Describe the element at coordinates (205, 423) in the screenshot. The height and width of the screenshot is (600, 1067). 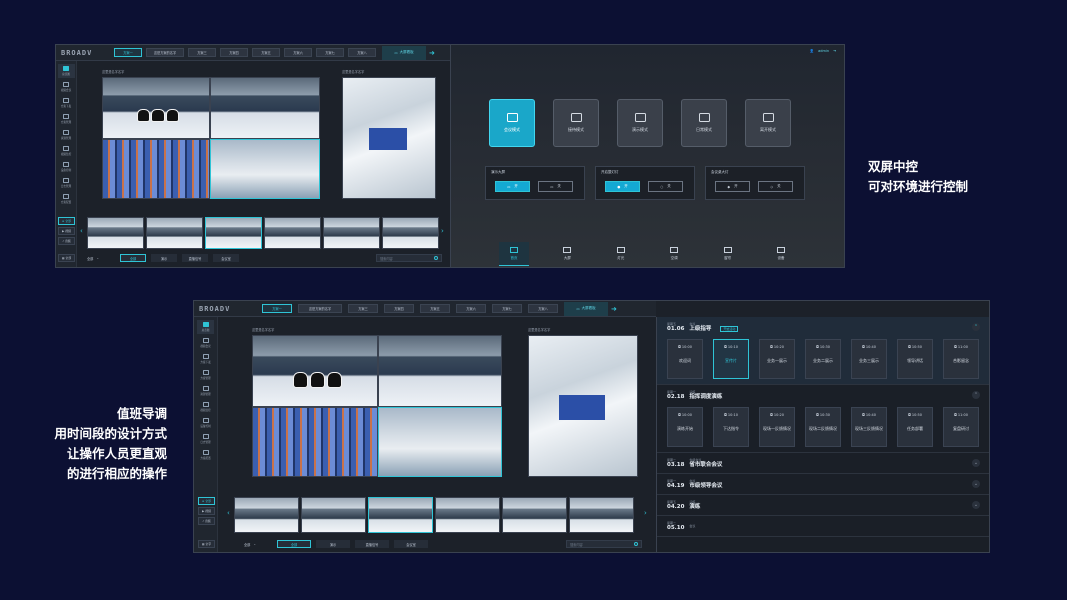
I see `sidebar-item: 设备控制` at that location.